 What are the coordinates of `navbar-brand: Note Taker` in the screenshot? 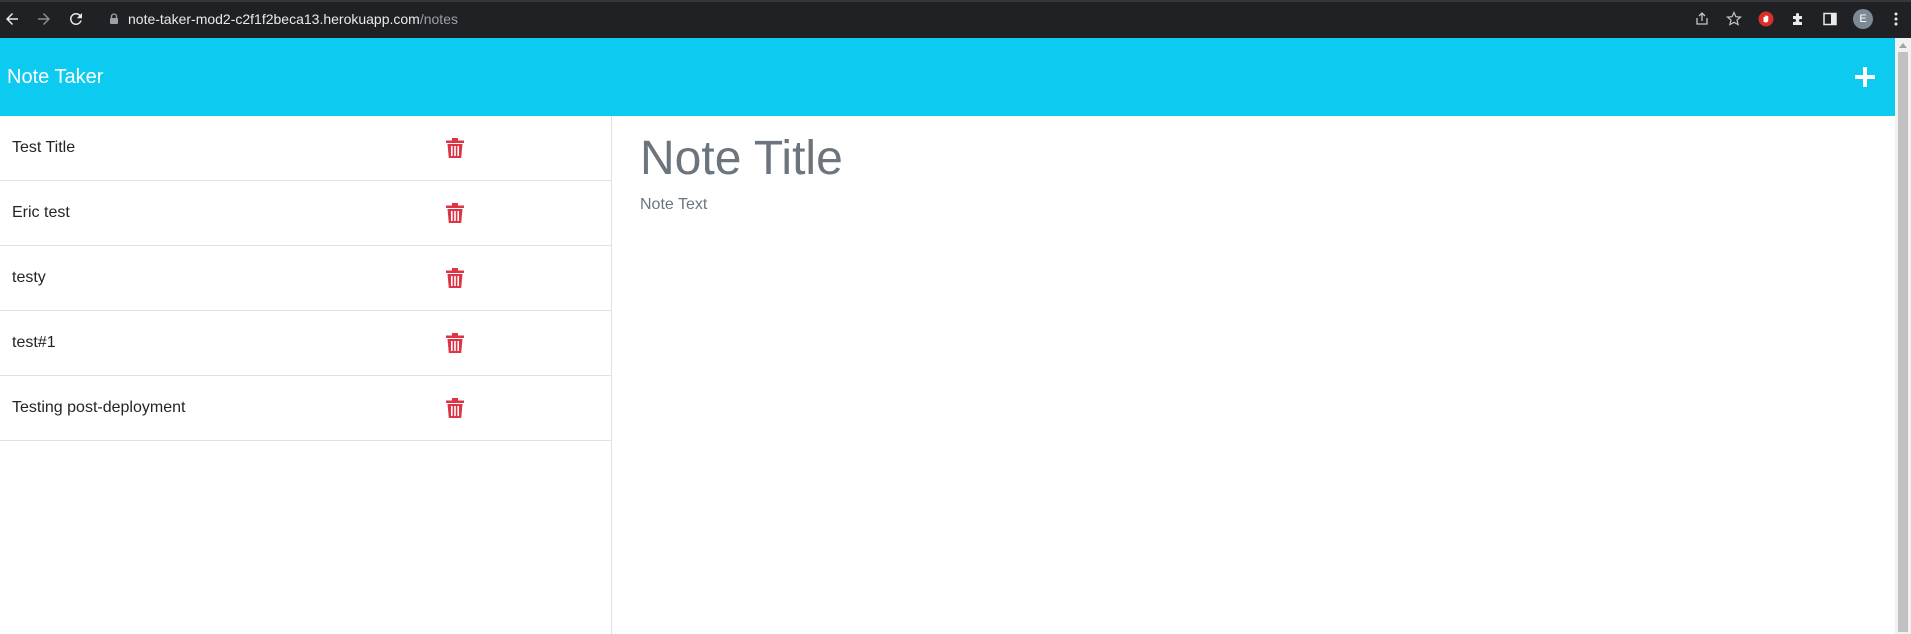 It's located at (55, 77).